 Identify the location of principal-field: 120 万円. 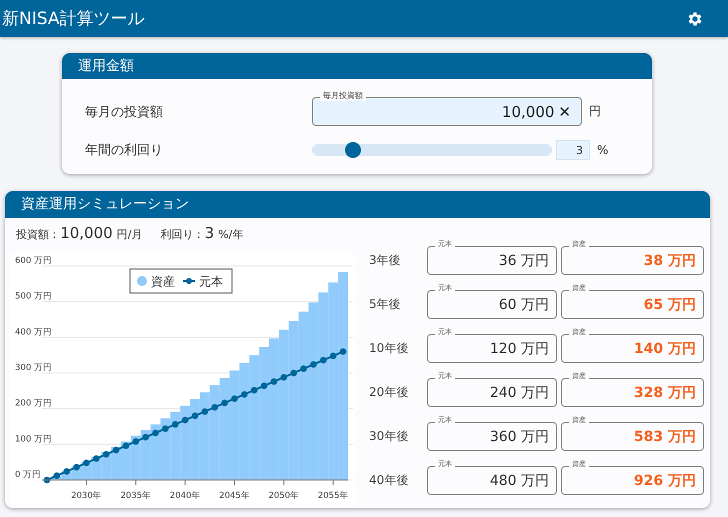
(492, 348).